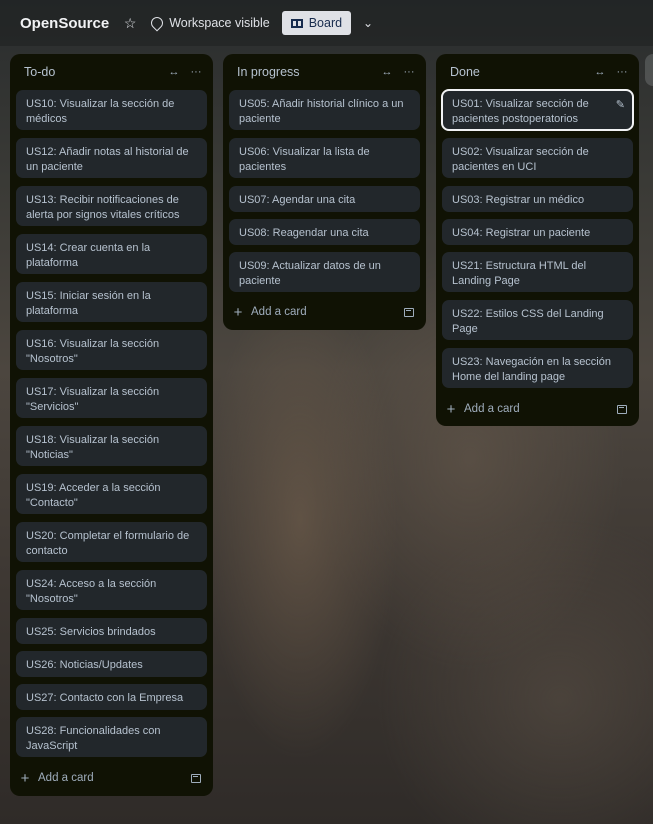 This screenshot has height=824, width=653. I want to click on card: US17: Visualizar la sección "Servicios", so click(111, 398).